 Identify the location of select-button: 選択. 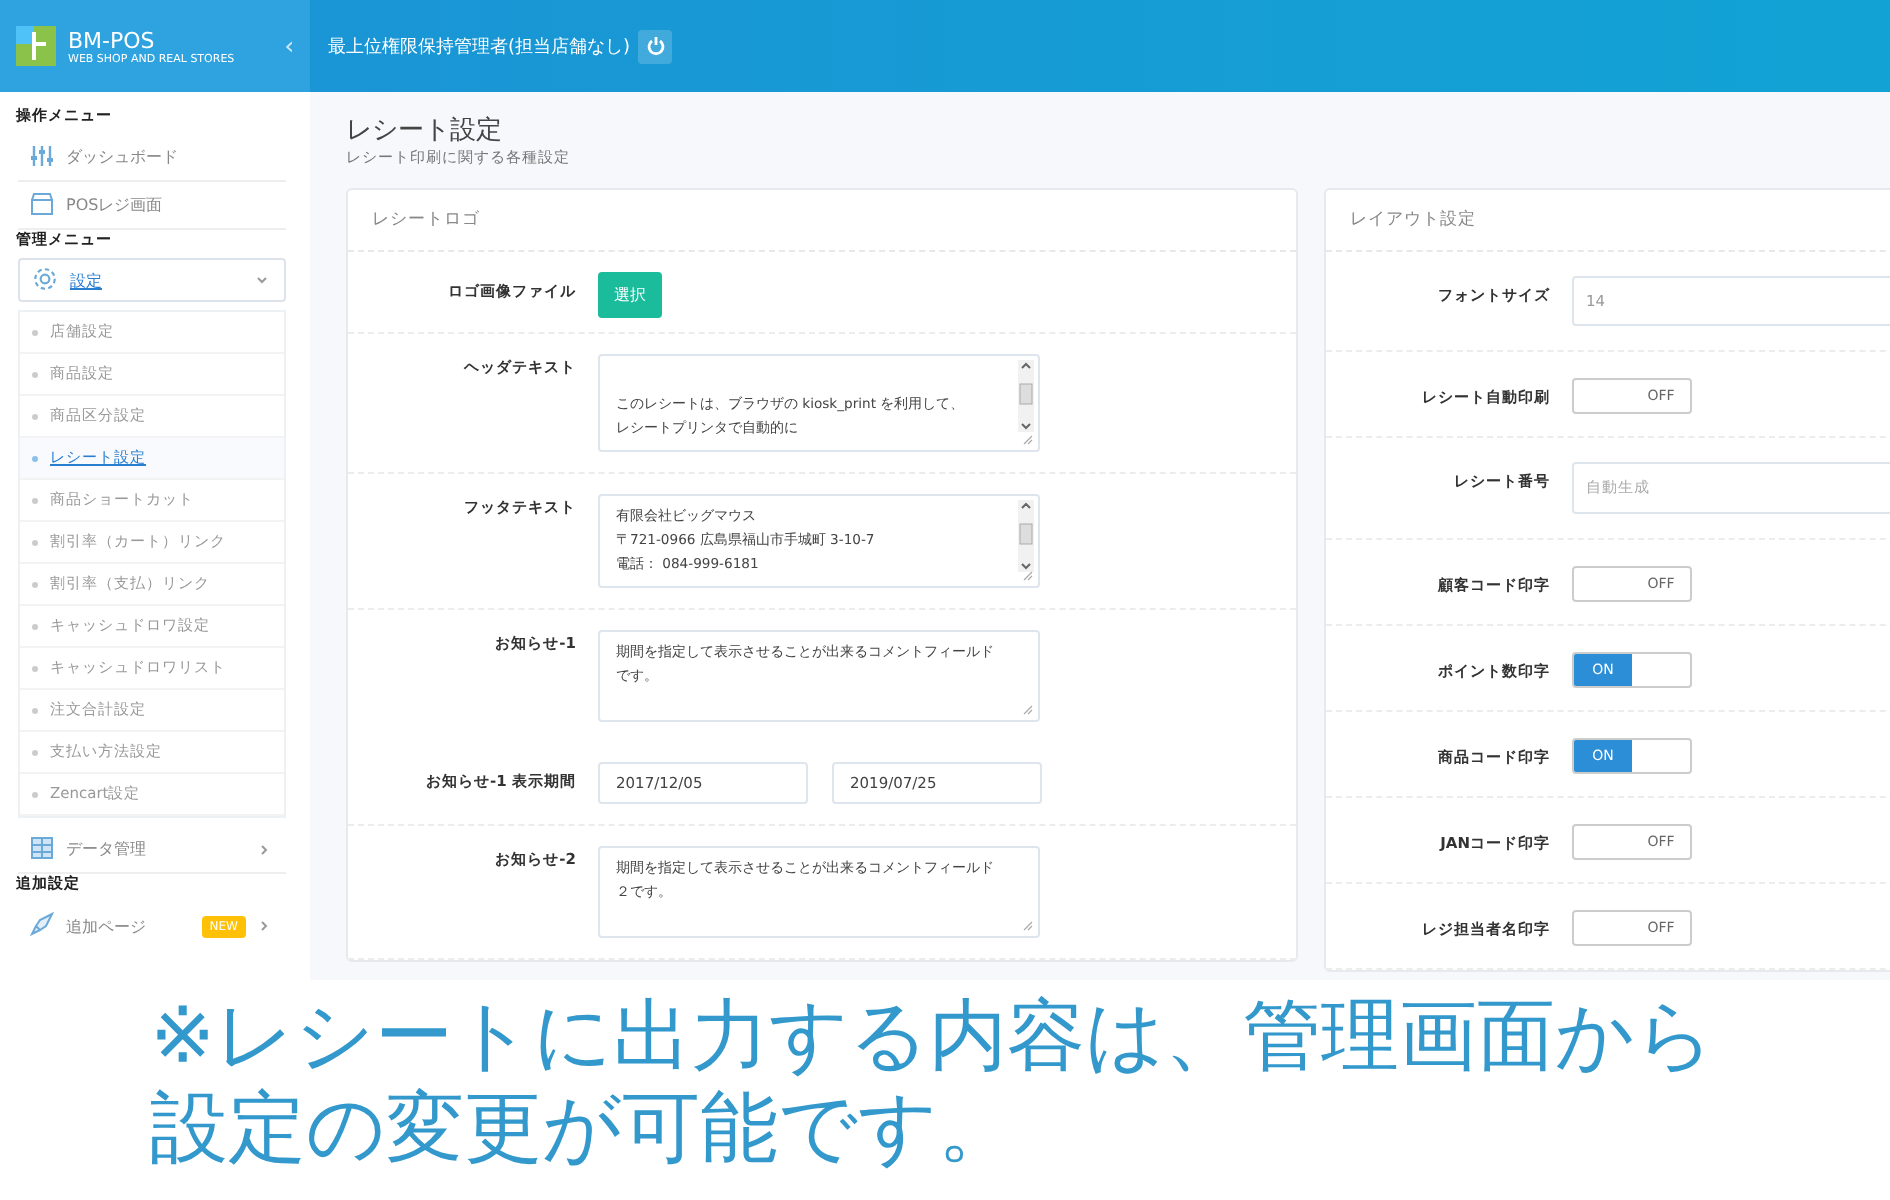
(630, 295).